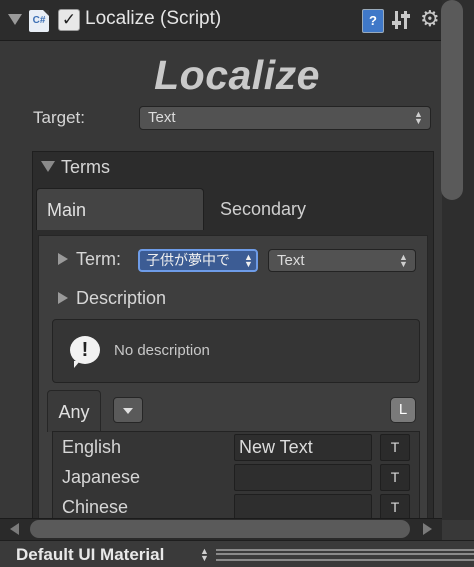  I want to click on translate-button-english: T, so click(395, 447).